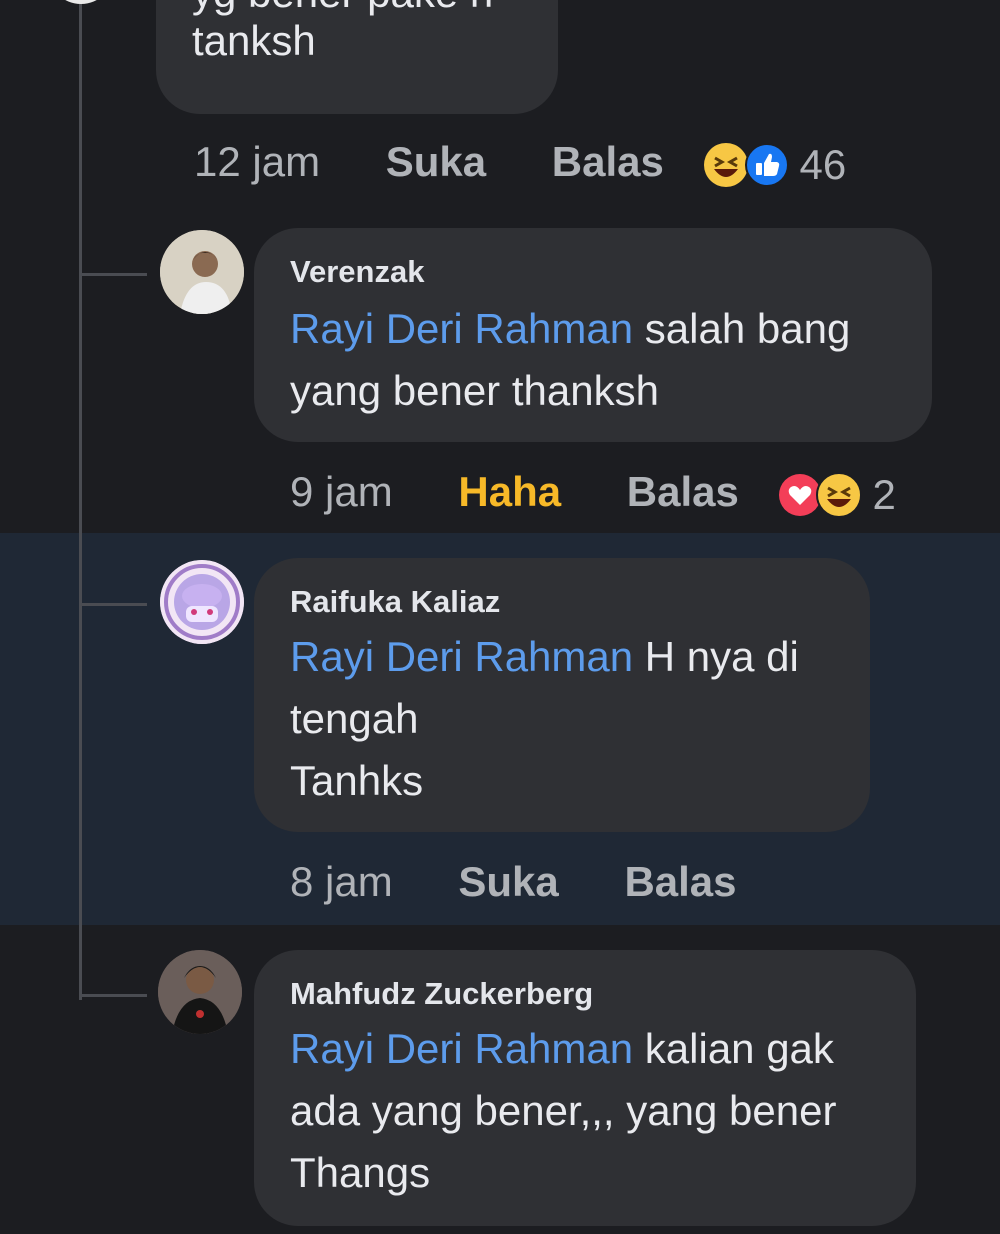 Image resolution: width=1000 pixels, height=1234 pixels. I want to click on reply-time: 8 jam, so click(341, 881).